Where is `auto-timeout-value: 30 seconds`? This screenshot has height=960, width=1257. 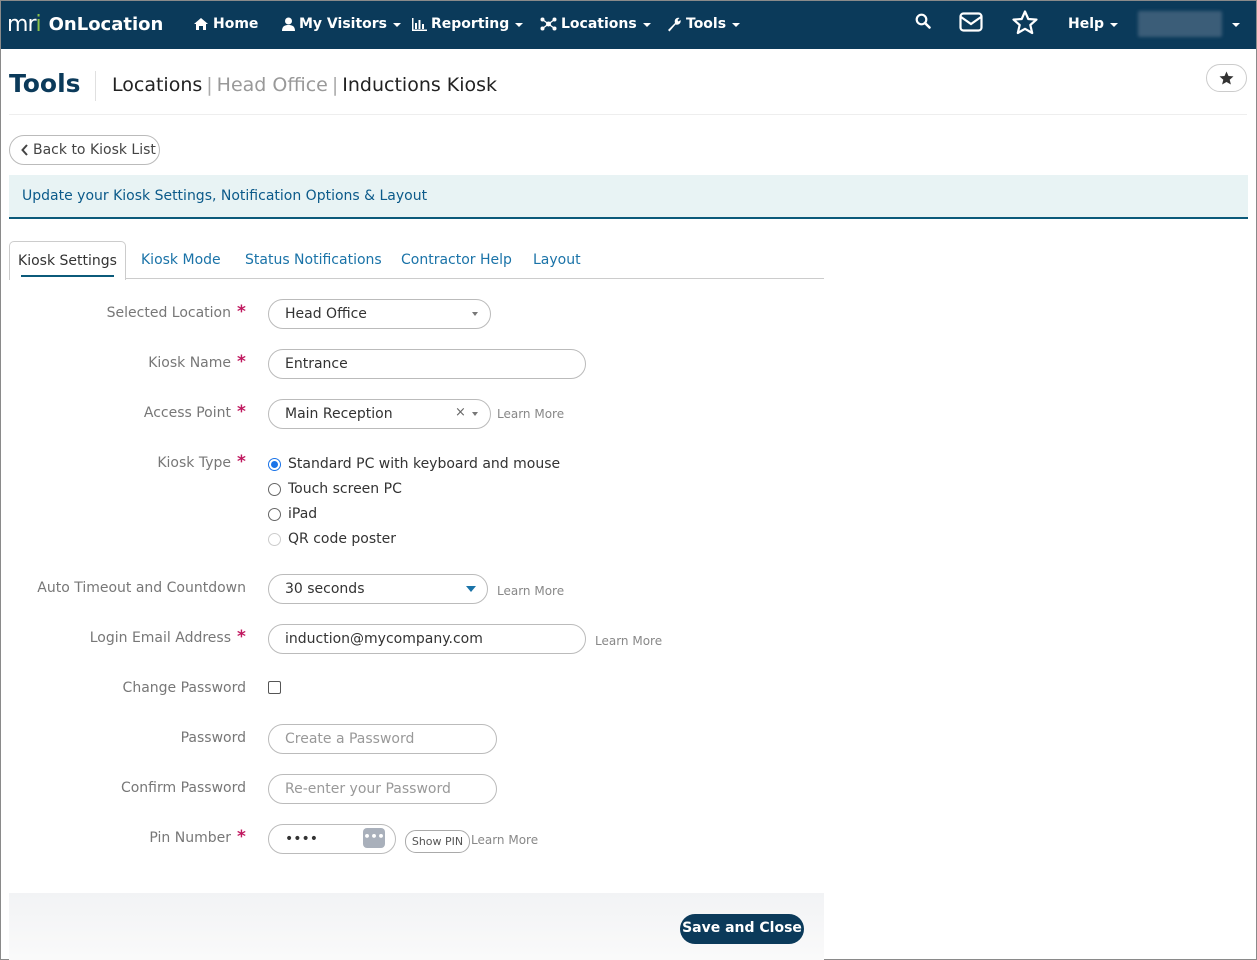 auto-timeout-value: 30 seconds is located at coordinates (325, 589).